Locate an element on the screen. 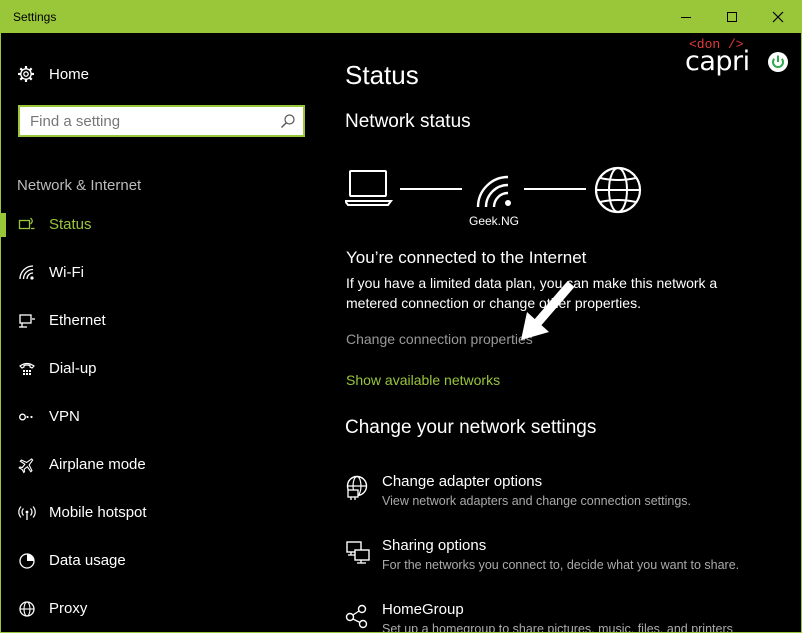  window-title: Settings is located at coordinates (35, 17).